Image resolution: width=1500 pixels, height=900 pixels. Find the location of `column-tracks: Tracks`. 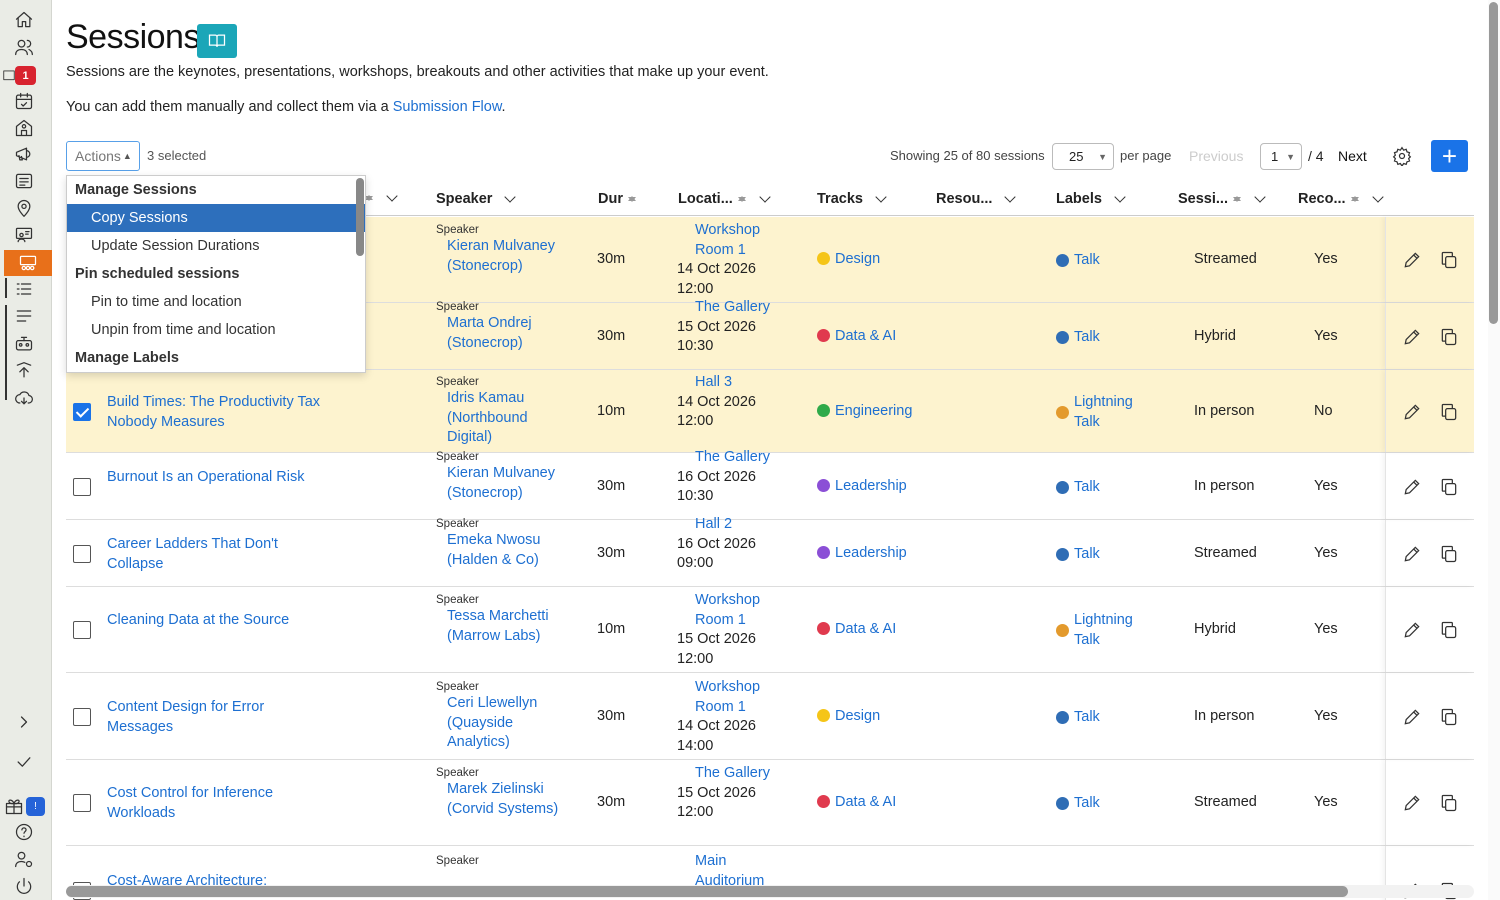

column-tracks: Tracks is located at coordinates (854, 199).